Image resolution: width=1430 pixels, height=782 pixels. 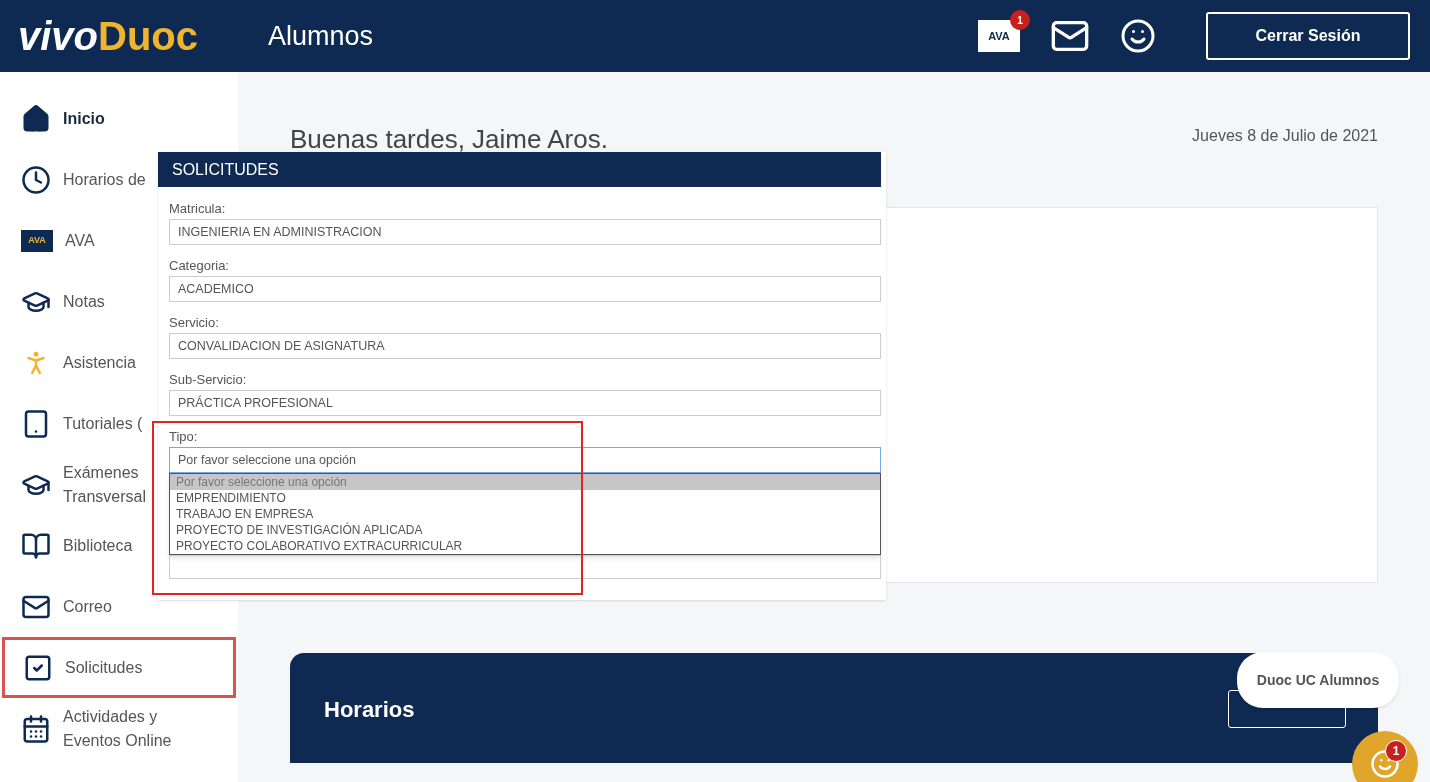 I want to click on sidebar-label: AVA, so click(x=80, y=240).